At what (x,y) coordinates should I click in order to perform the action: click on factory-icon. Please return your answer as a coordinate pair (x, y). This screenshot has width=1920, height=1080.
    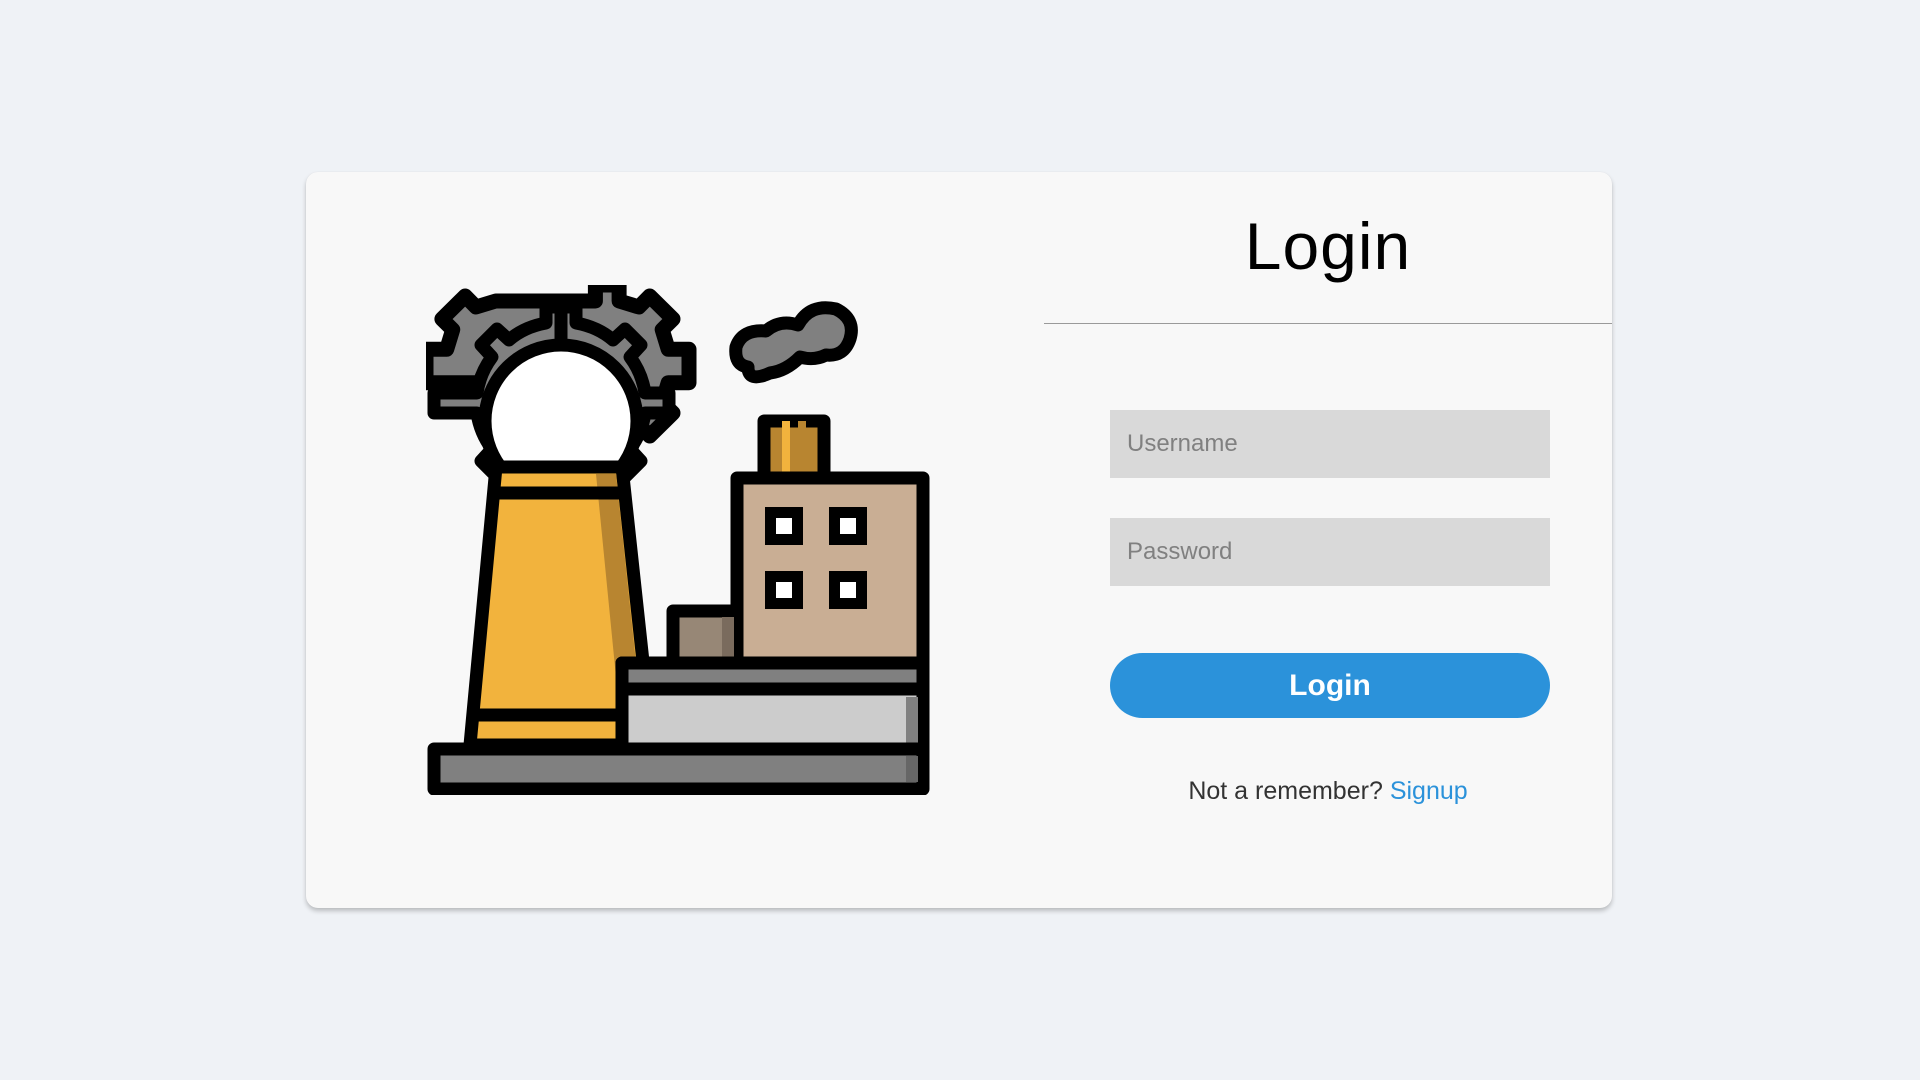
    Looking at the image, I should click on (678, 540).